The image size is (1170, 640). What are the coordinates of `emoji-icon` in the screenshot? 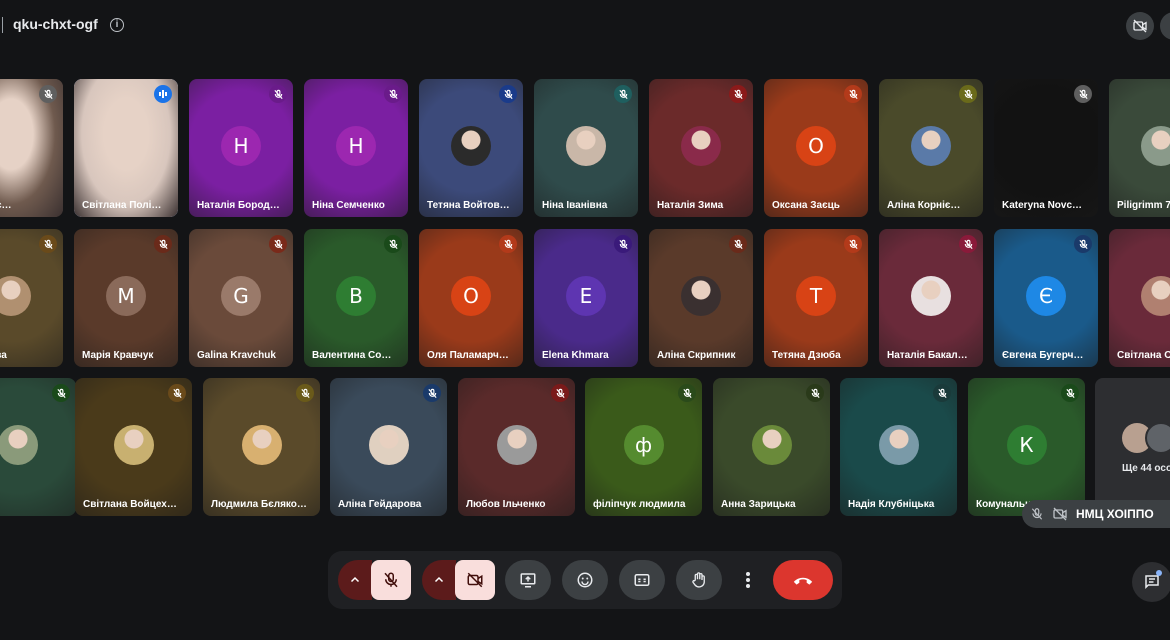 It's located at (585, 580).